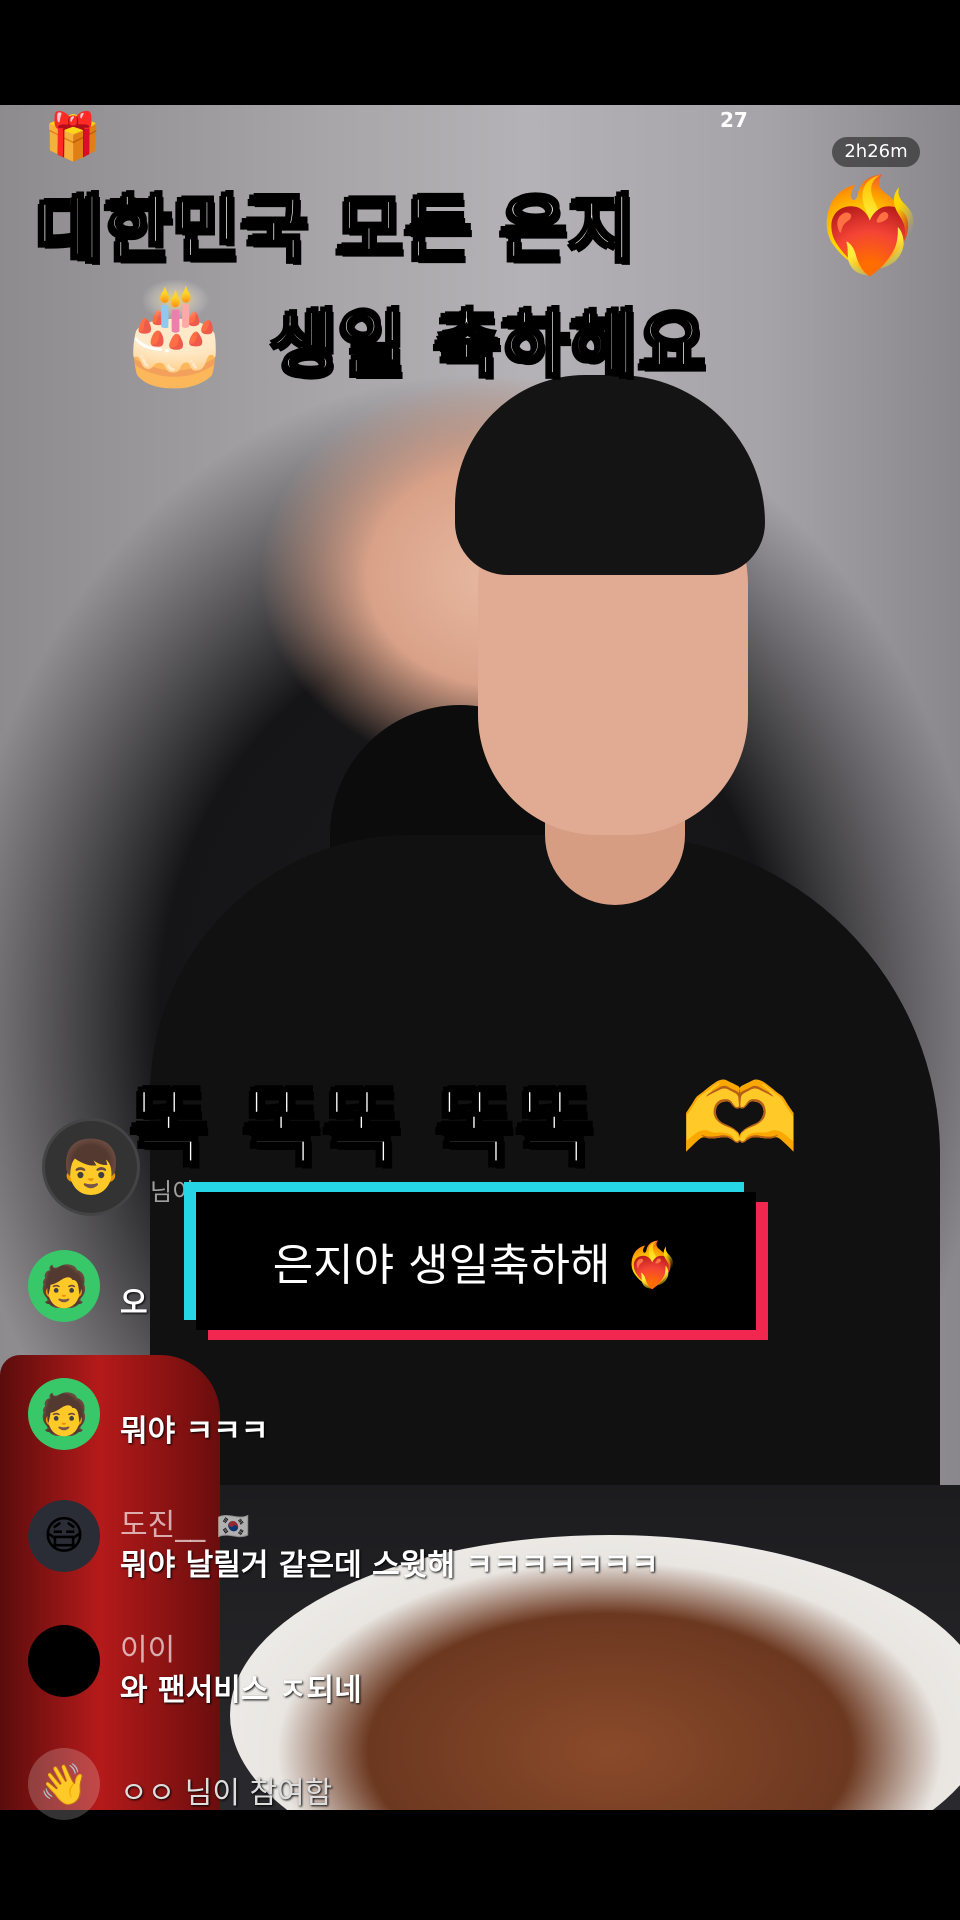 The image size is (960, 1920). Describe the element at coordinates (134, 1303) in the screenshot. I see `comment-message: 오` at that location.